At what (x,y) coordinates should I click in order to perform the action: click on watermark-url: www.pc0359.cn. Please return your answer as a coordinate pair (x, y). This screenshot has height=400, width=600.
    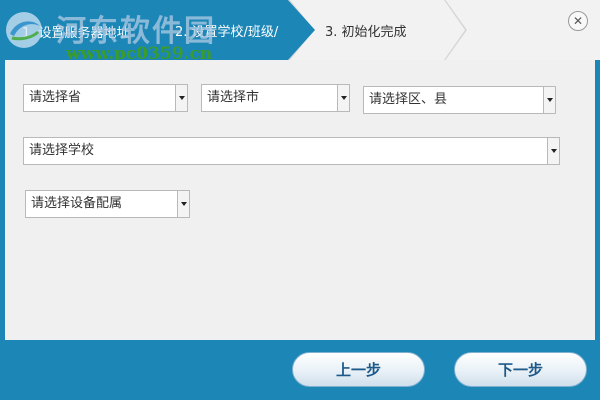
    Looking at the image, I should click on (139, 52).